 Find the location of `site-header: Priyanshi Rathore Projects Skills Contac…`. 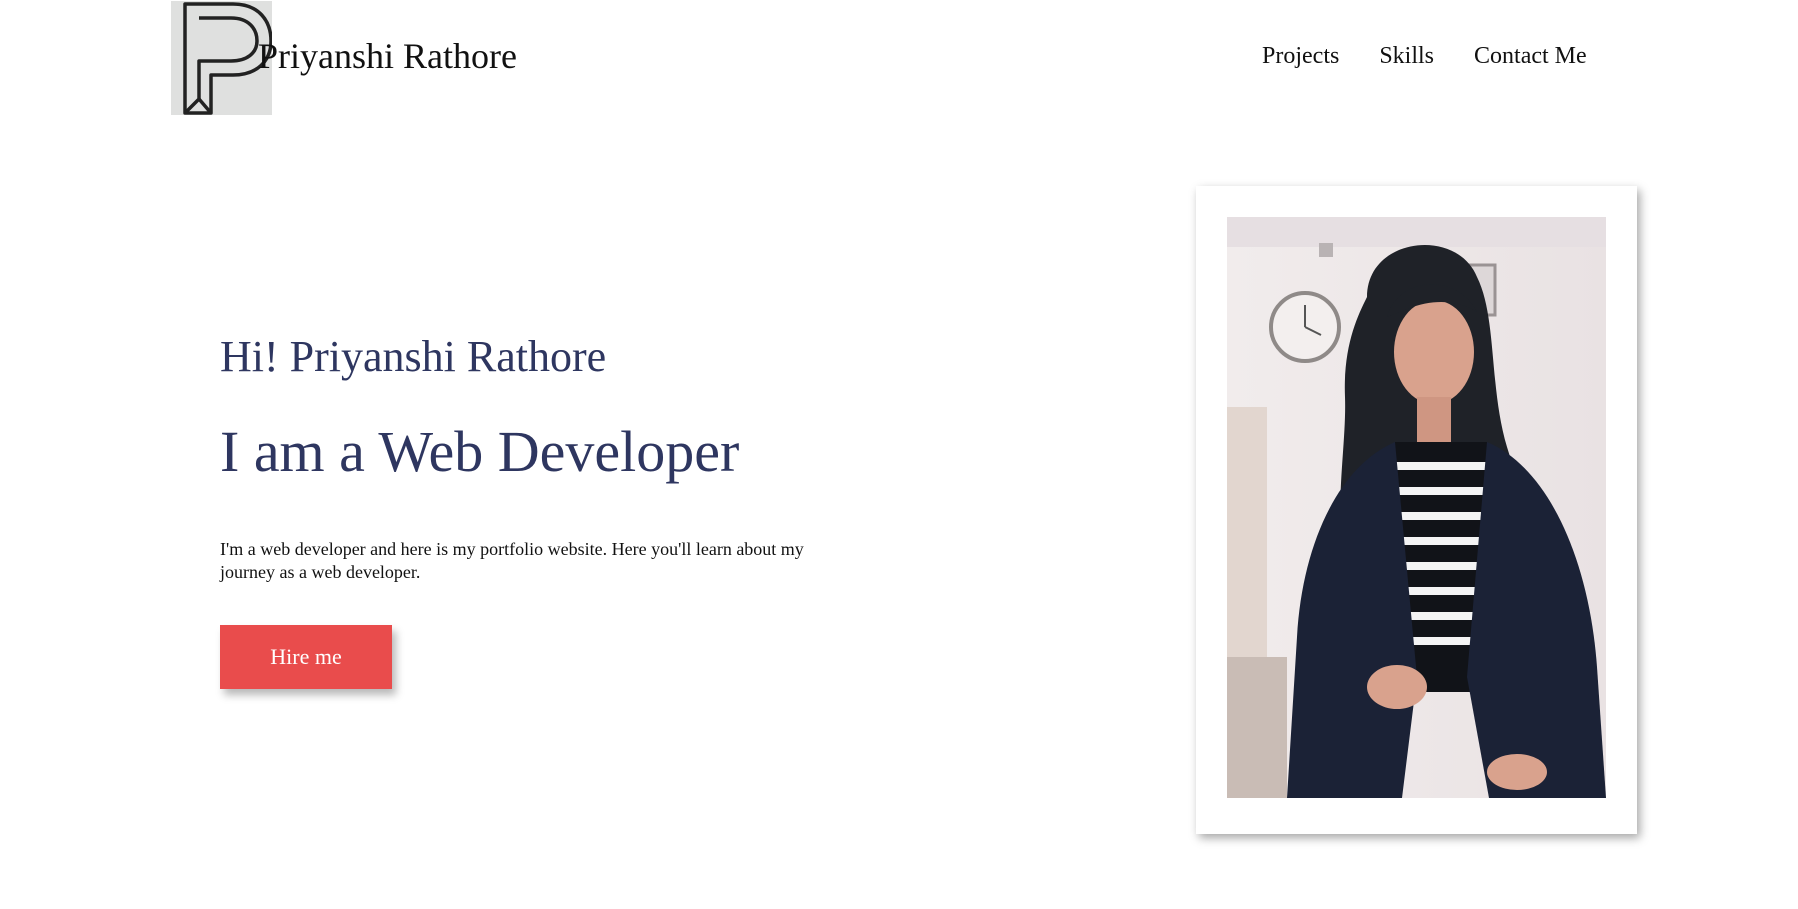

site-header: Priyanshi Rathore Projects Skills Contac… is located at coordinates (899, 60).